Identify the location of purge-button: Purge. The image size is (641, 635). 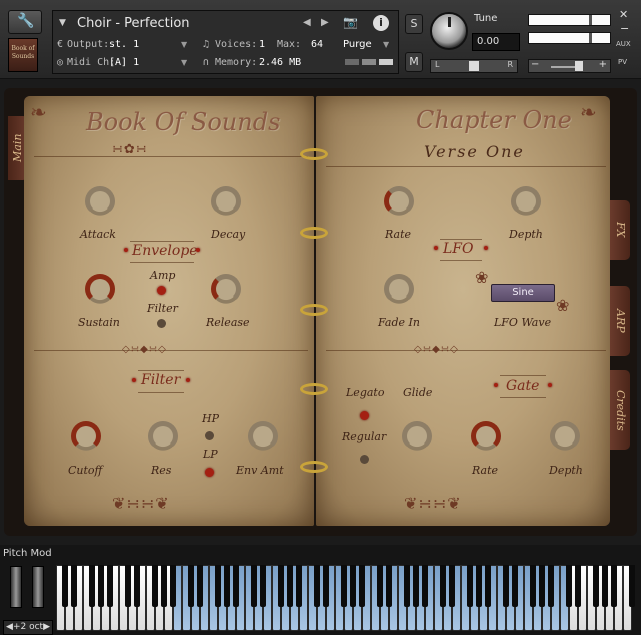
(357, 44).